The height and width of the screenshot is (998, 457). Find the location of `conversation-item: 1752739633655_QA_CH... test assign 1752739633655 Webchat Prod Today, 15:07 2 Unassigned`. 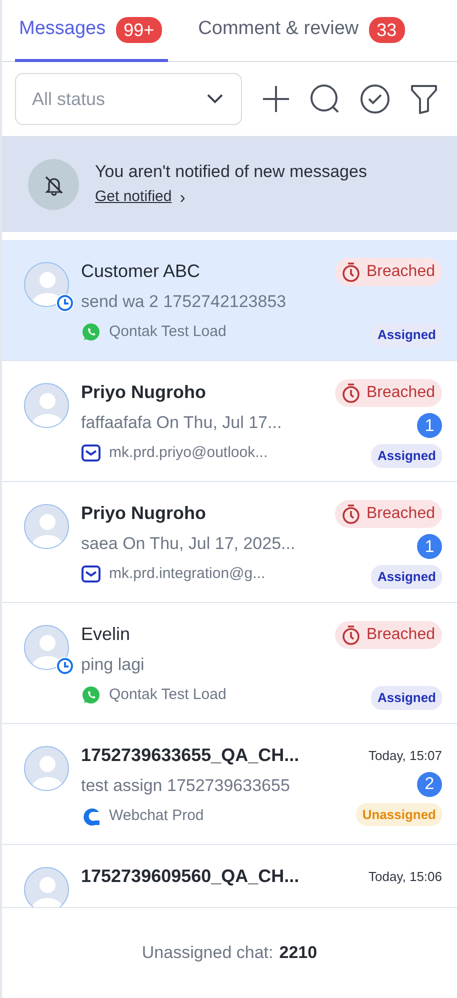

conversation-item: 1752739633655_QA_CH... test assign 1752739633655 Webchat Prod Today, 15:07 2 Unassigned is located at coordinates (229, 784).